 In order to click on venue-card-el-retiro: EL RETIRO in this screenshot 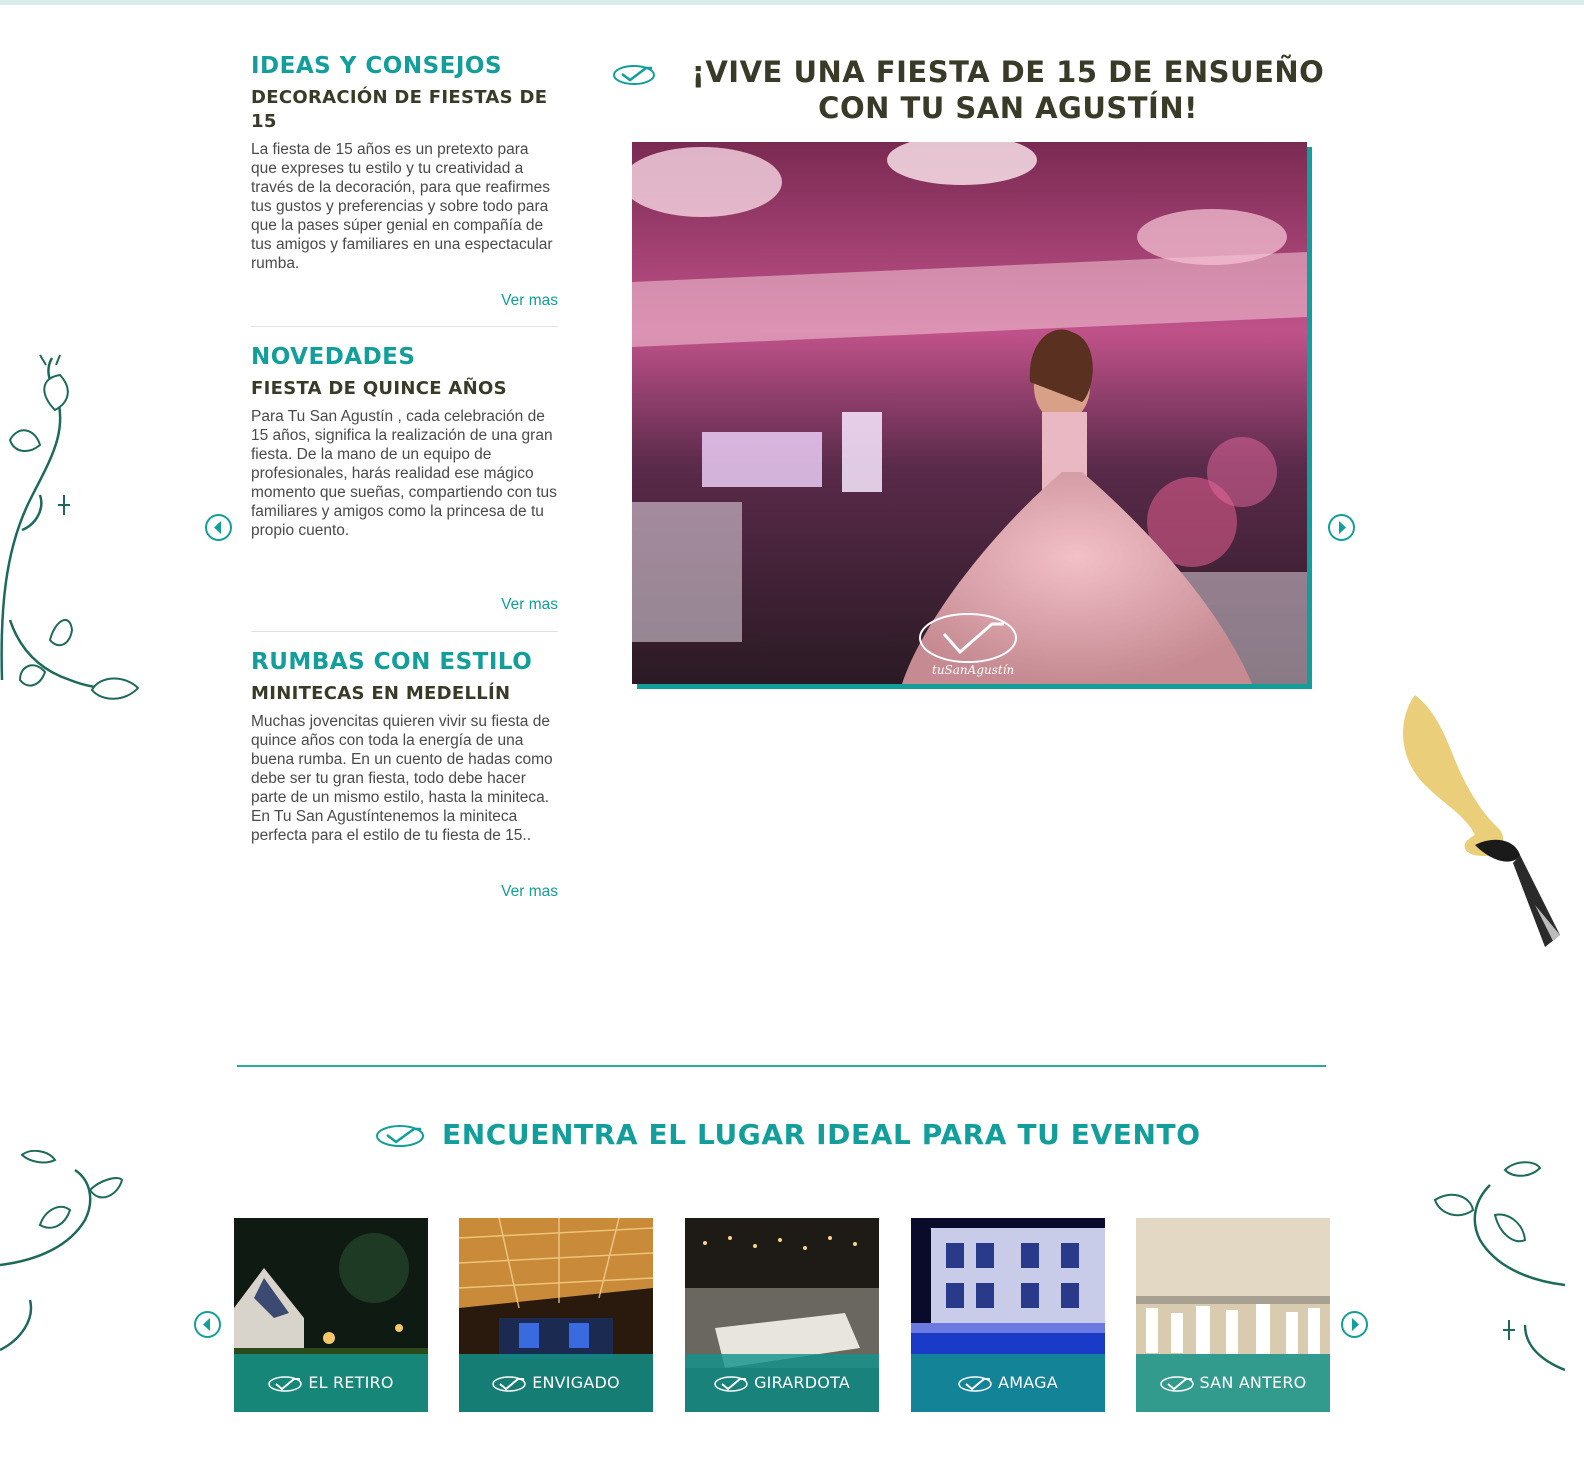, I will do `click(331, 1315)`.